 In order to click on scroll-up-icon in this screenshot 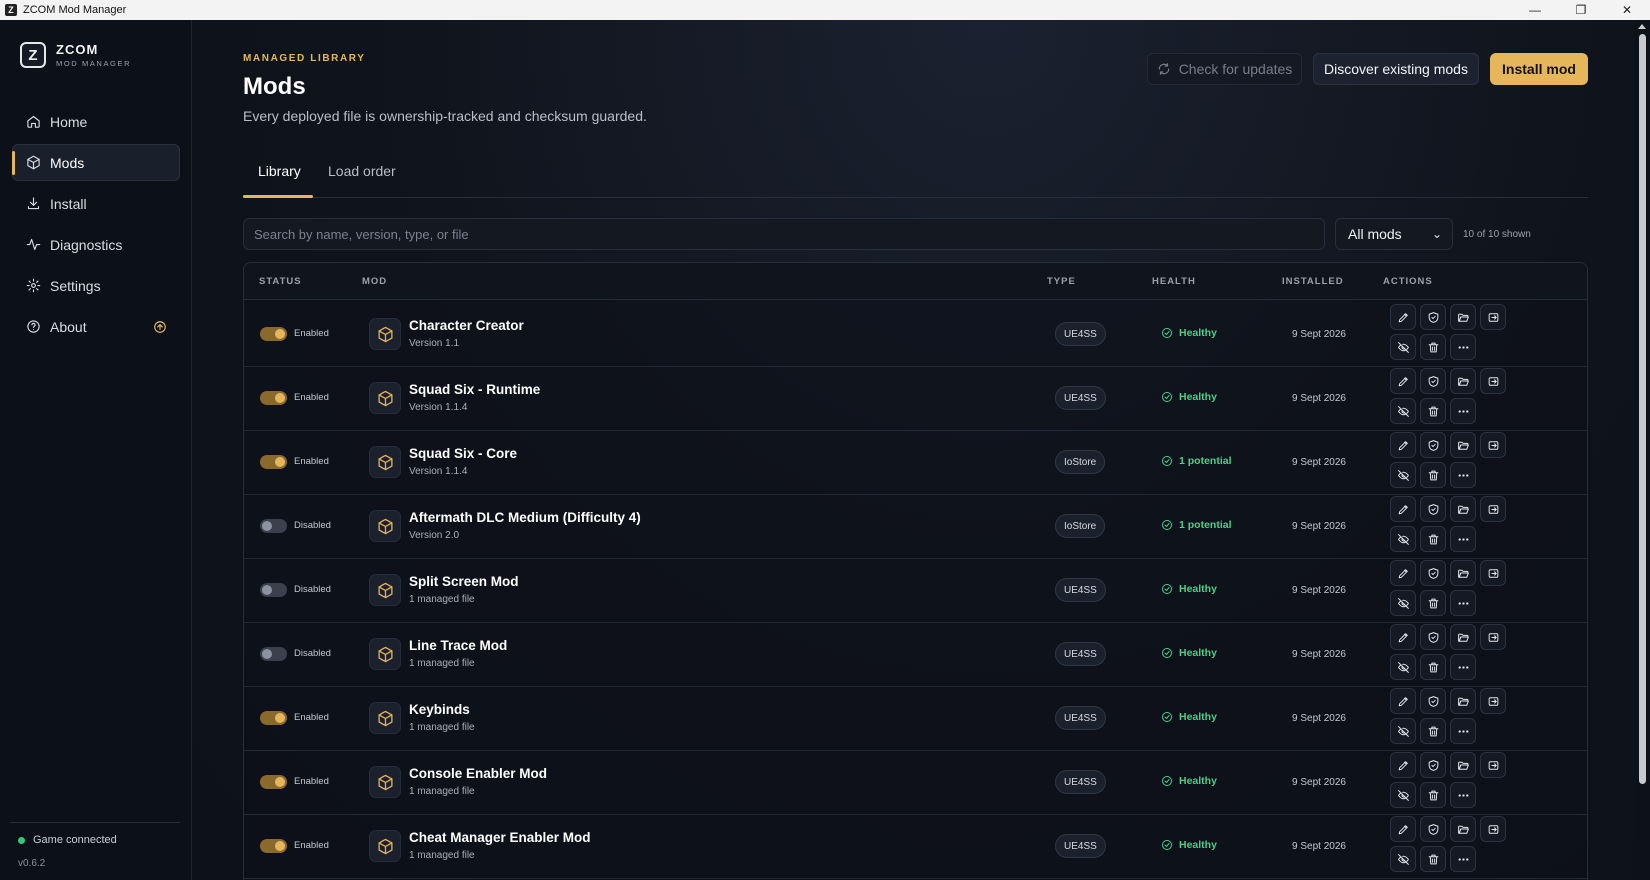, I will do `click(1642, 26)`.